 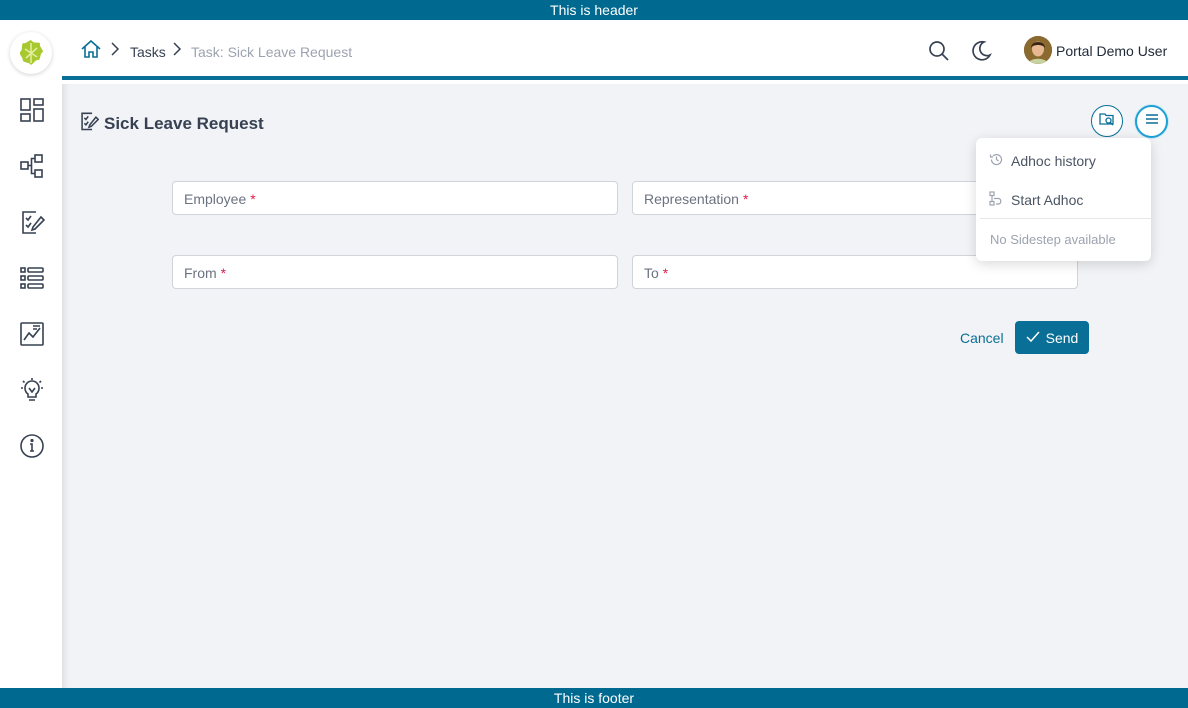 I want to click on process-icon, so click(x=32, y=166).